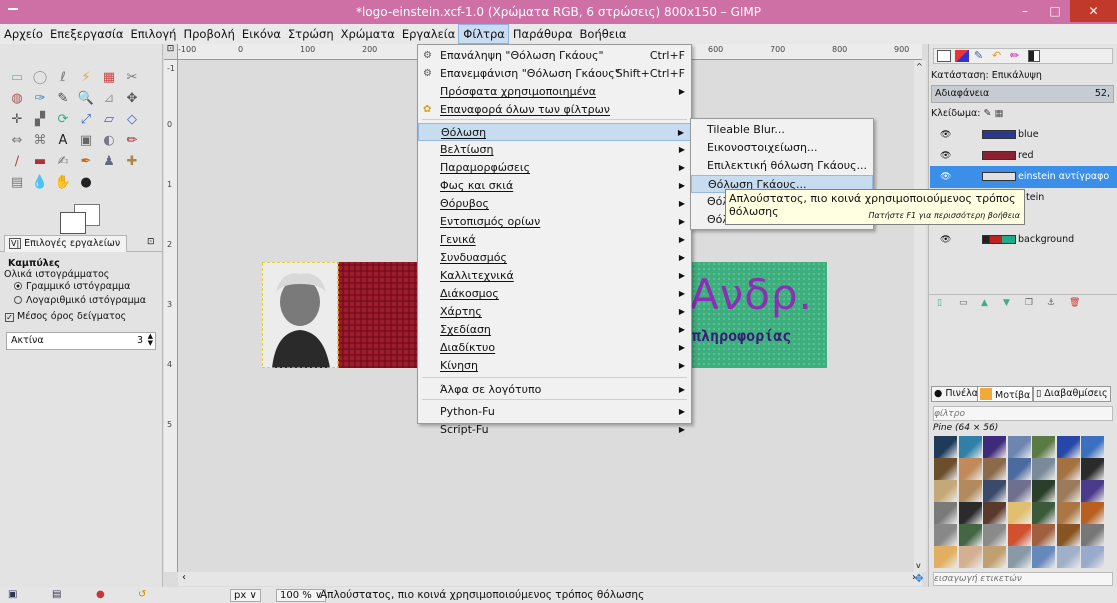 The height and width of the screenshot is (603, 1117). Describe the element at coordinates (17, 161) in the screenshot. I see `paintbrush-icon: ∕` at that location.